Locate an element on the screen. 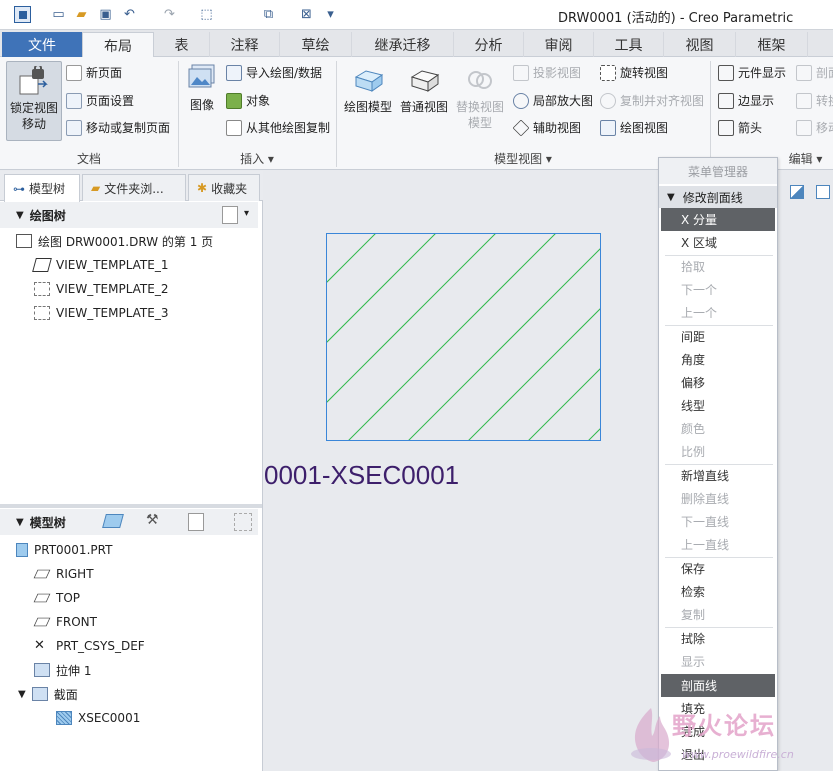 The height and width of the screenshot is (771, 833). menu-item-save: 保存 is located at coordinates (718, 568).